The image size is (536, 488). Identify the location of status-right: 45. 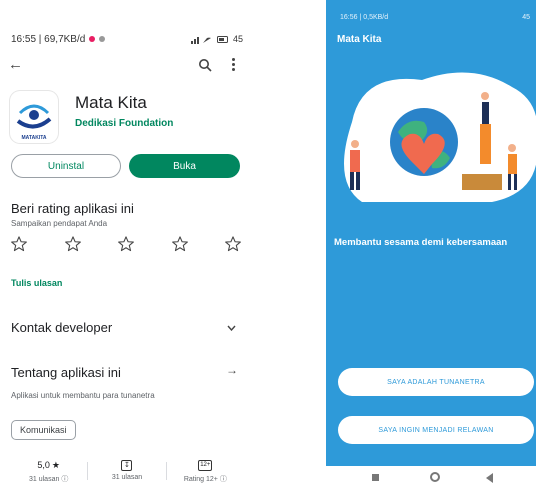
(216, 39).